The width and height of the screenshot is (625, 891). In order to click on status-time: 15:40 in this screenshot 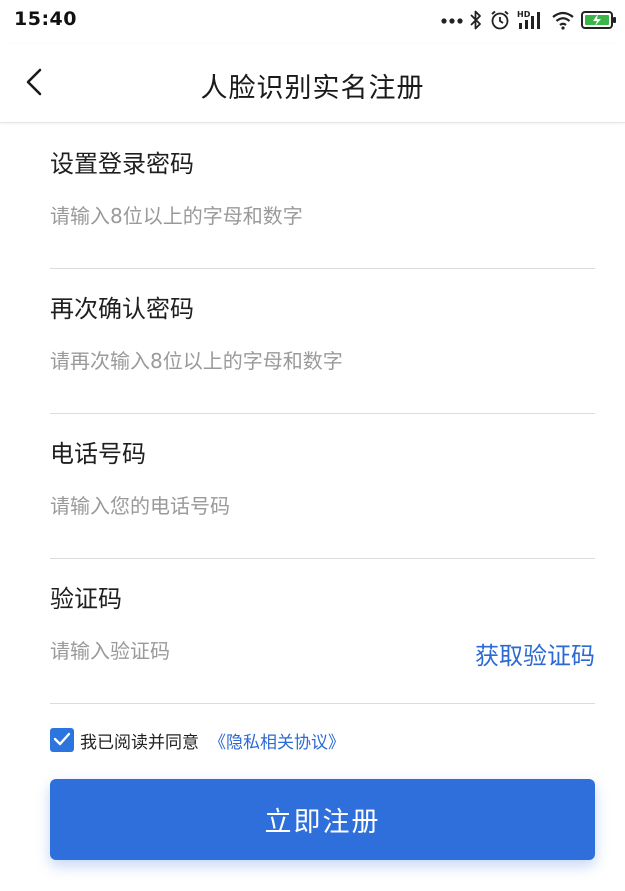, I will do `click(45, 19)`.